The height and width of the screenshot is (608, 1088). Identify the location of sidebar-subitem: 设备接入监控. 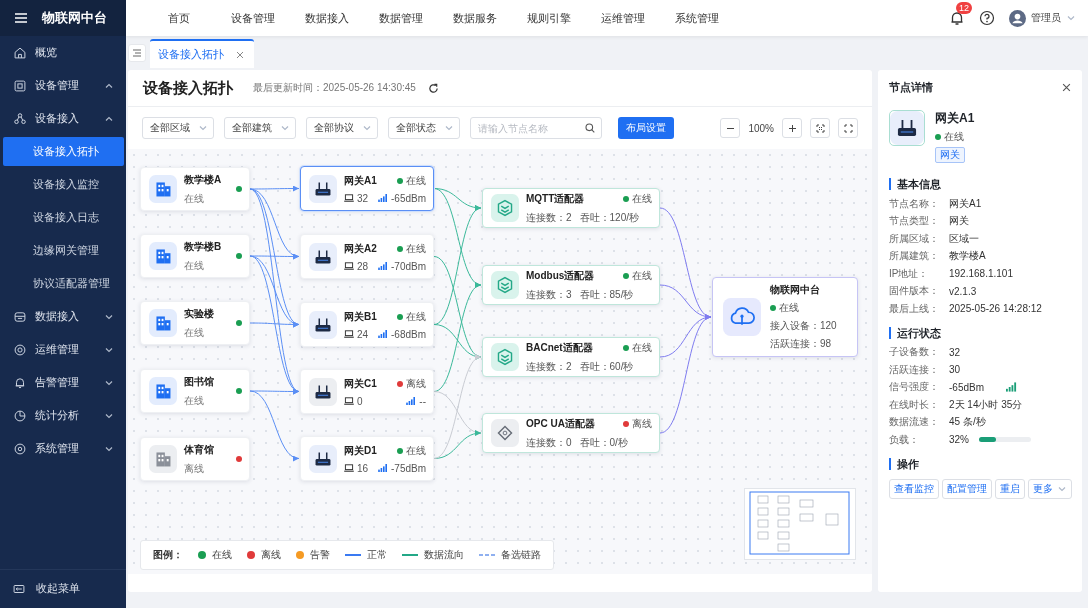
(63, 184).